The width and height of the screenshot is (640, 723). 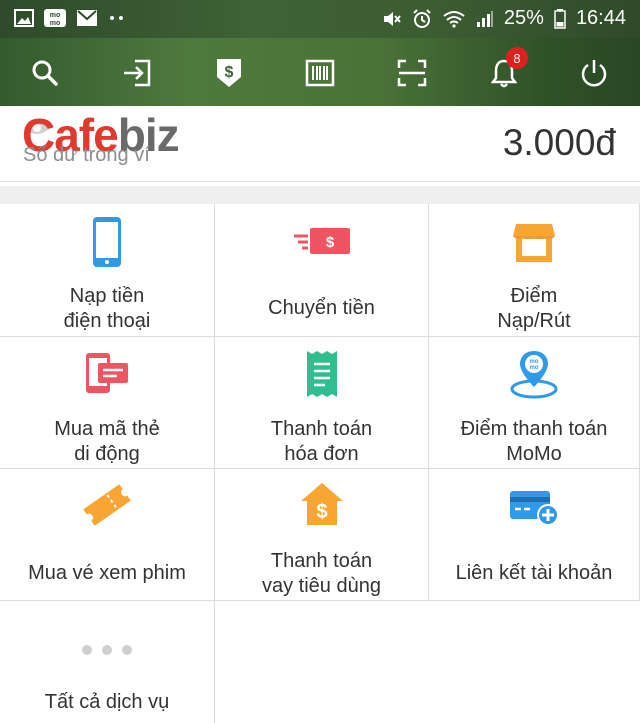 What do you see at coordinates (322, 535) in the screenshot?
I see `service-consumer-loan: $ Thanh toán vay tiêu dùng` at bounding box center [322, 535].